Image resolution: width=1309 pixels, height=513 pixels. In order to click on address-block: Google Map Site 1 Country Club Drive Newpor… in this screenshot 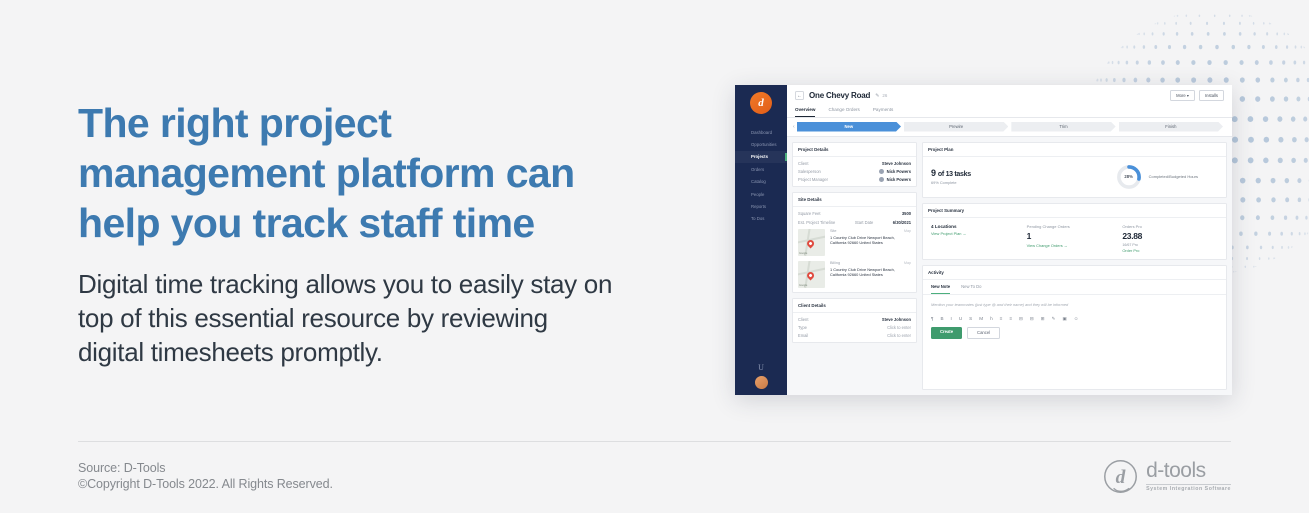, I will do `click(854, 242)`.